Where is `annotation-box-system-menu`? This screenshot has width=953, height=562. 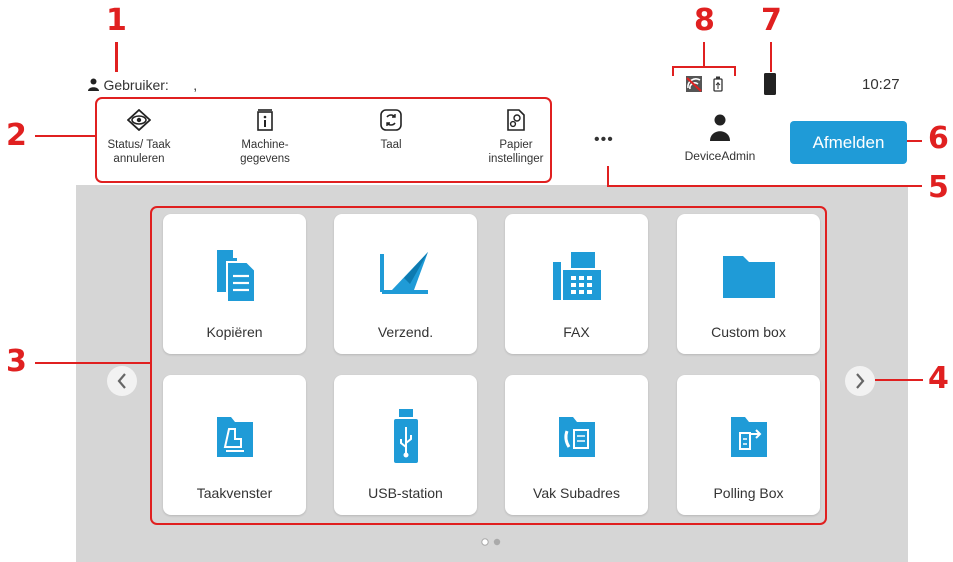 annotation-box-system-menu is located at coordinates (323, 140).